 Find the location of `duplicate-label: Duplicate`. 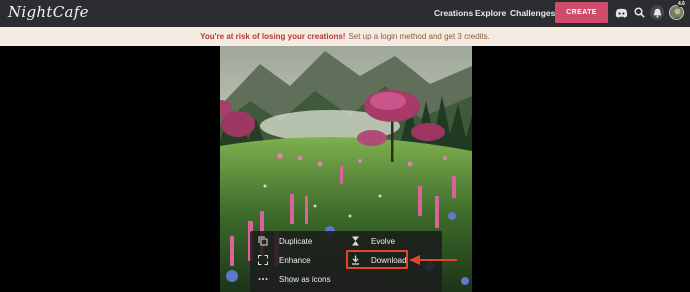

duplicate-label: Duplicate is located at coordinates (296, 241).